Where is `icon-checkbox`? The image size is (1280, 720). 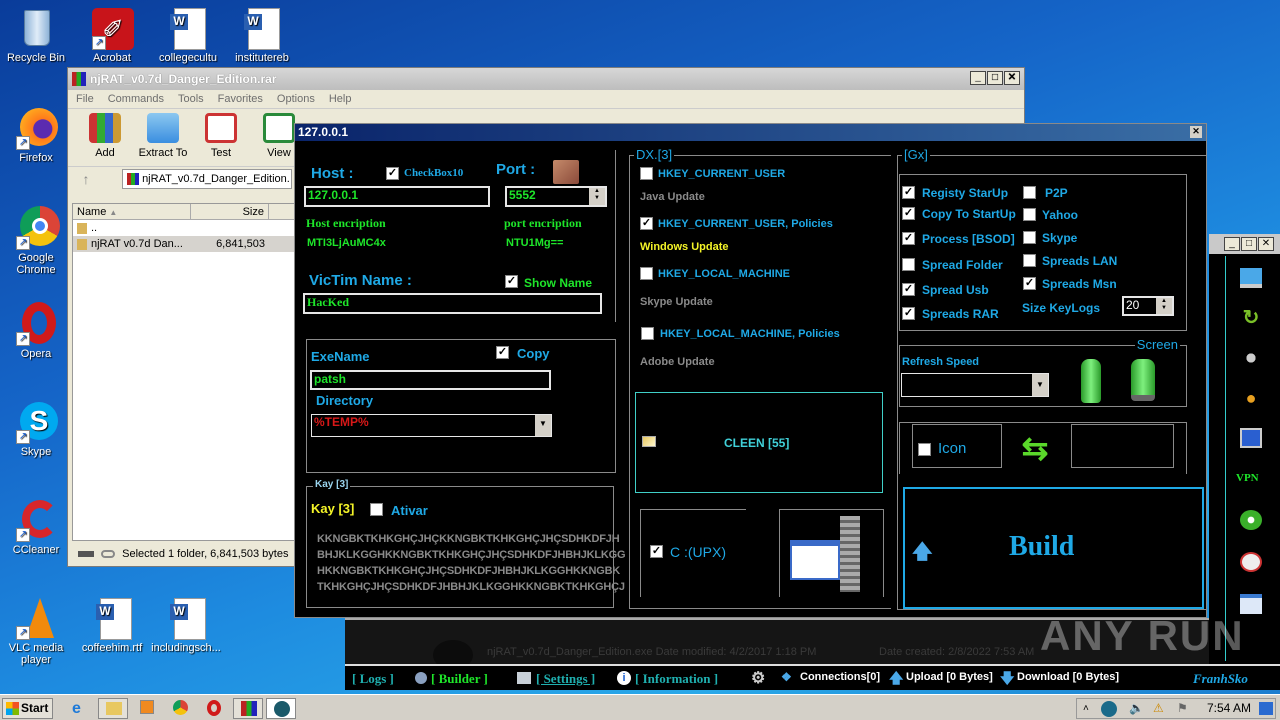
icon-checkbox is located at coordinates (924, 449).